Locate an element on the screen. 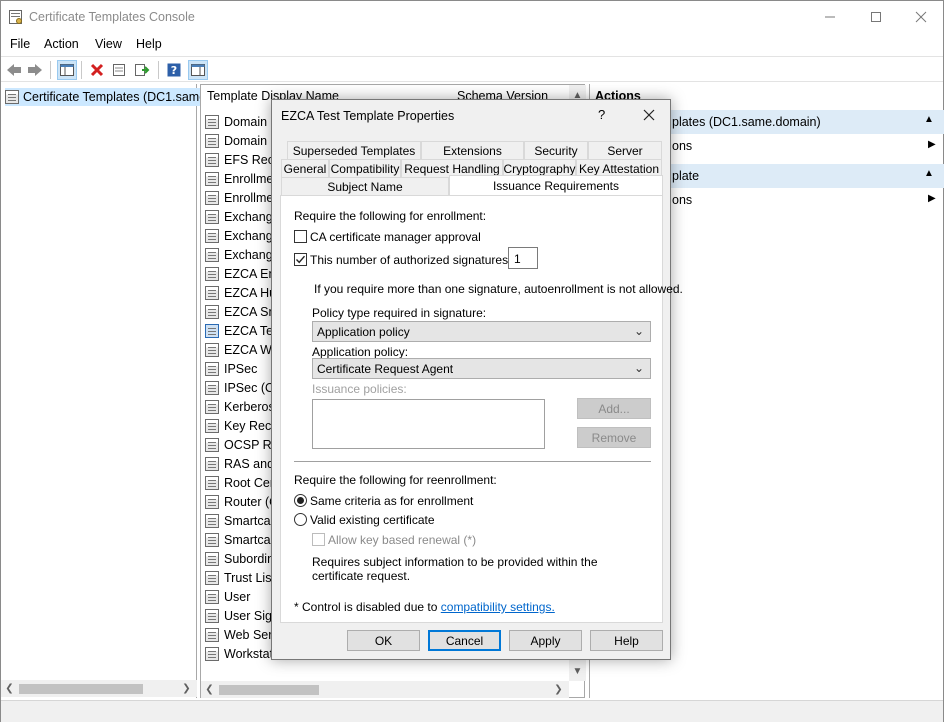 This screenshot has height=726, width=947. delete-icon is located at coordinates (97, 70).